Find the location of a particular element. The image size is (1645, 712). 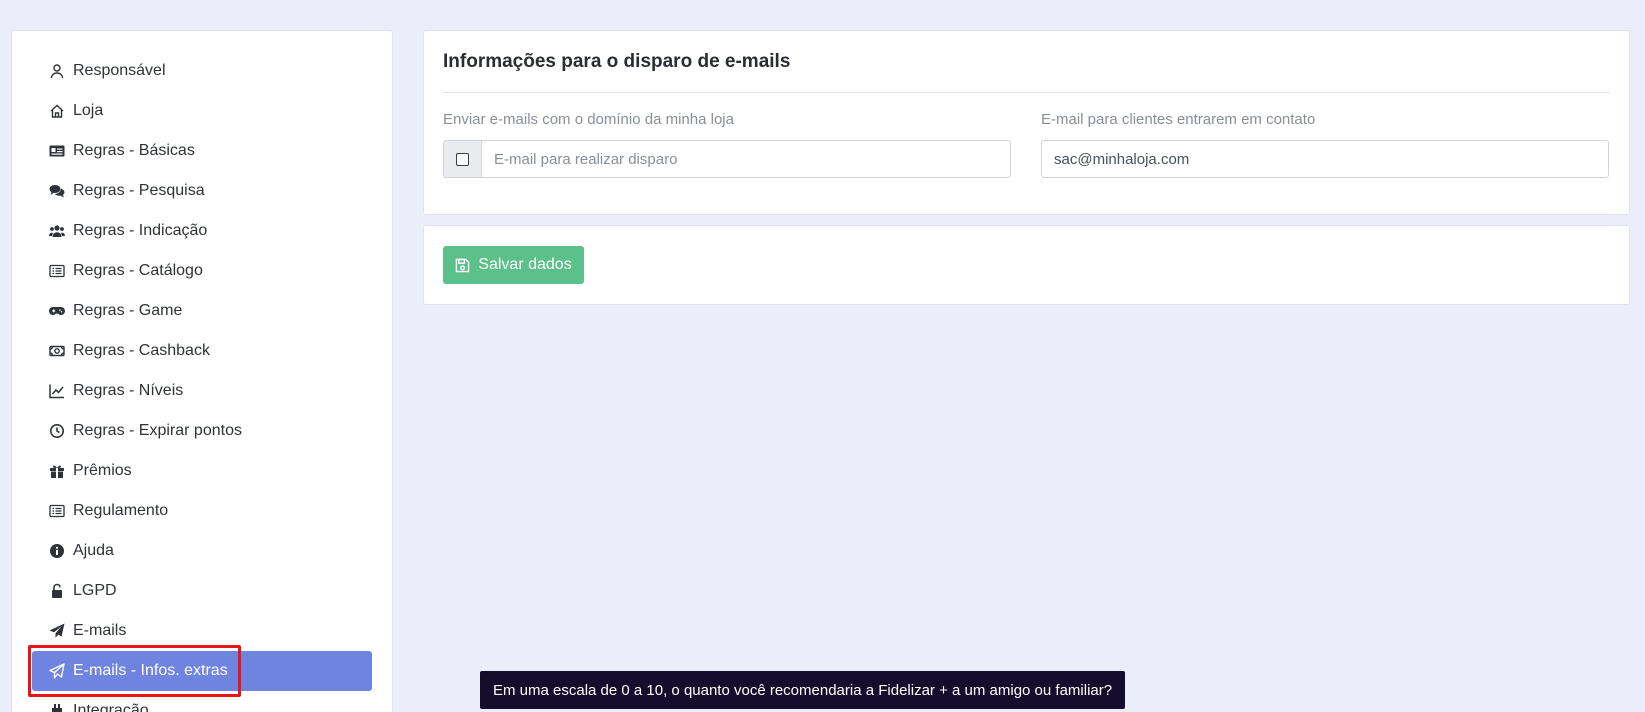

sender-email-input is located at coordinates (746, 159).